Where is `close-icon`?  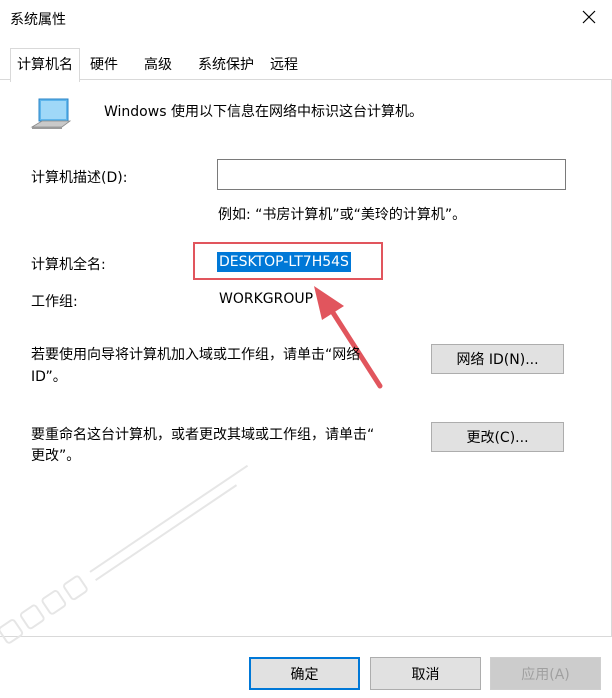 close-icon is located at coordinates (589, 17).